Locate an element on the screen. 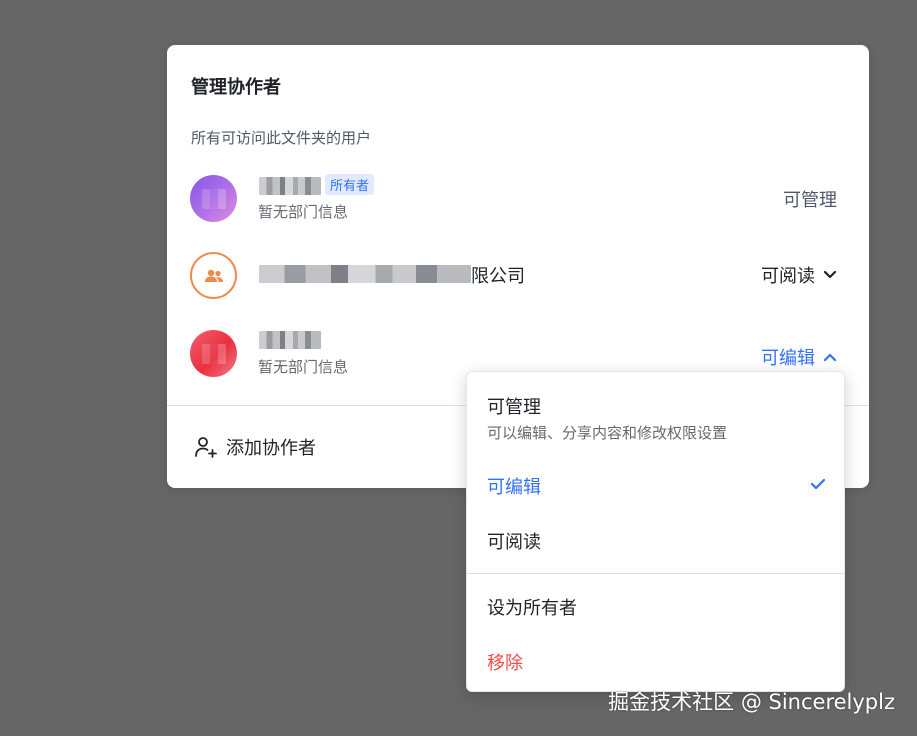 The height and width of the screenshot is (736, 917). menu-item-manage: 可管理 可以编辑、分享内容和修改权限设置 is located at coordinates (655, 413).